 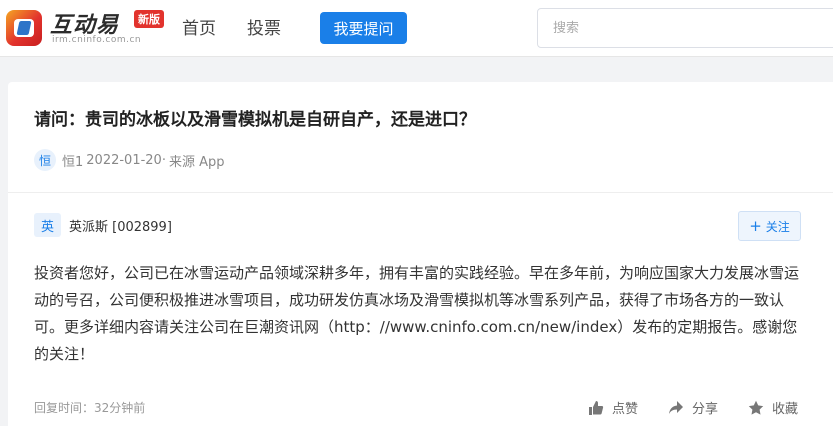 I want to click on nav-home: 首页, so click(x=199, y=26).